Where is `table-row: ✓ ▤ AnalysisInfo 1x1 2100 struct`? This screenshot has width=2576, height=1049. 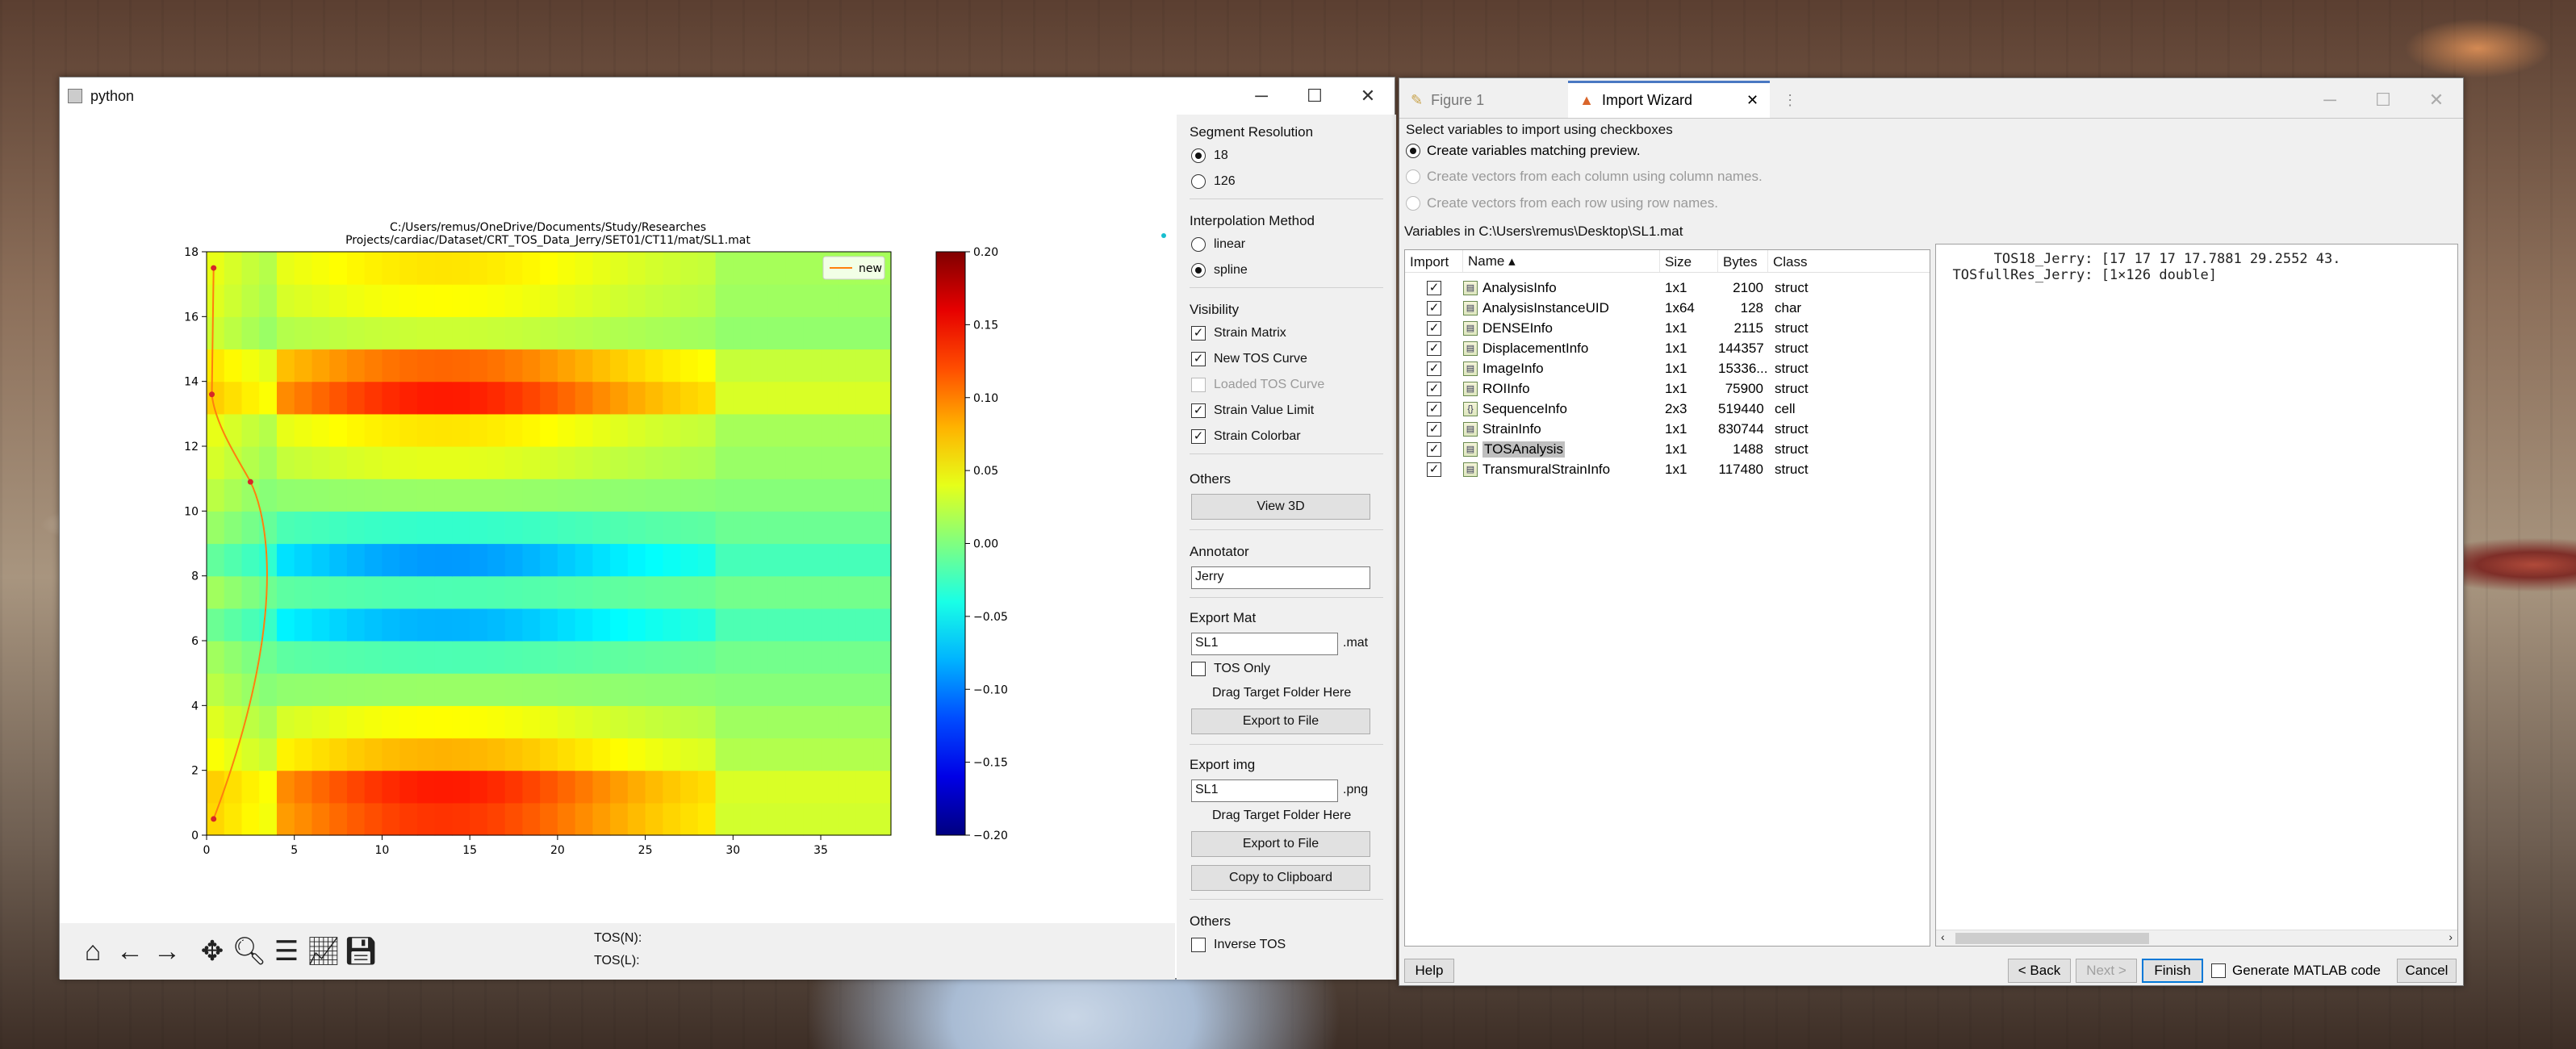 table-row: ✓ ▤ AnalysisInfo 1x1 2100 struct is located at coordinates (1667, 288).